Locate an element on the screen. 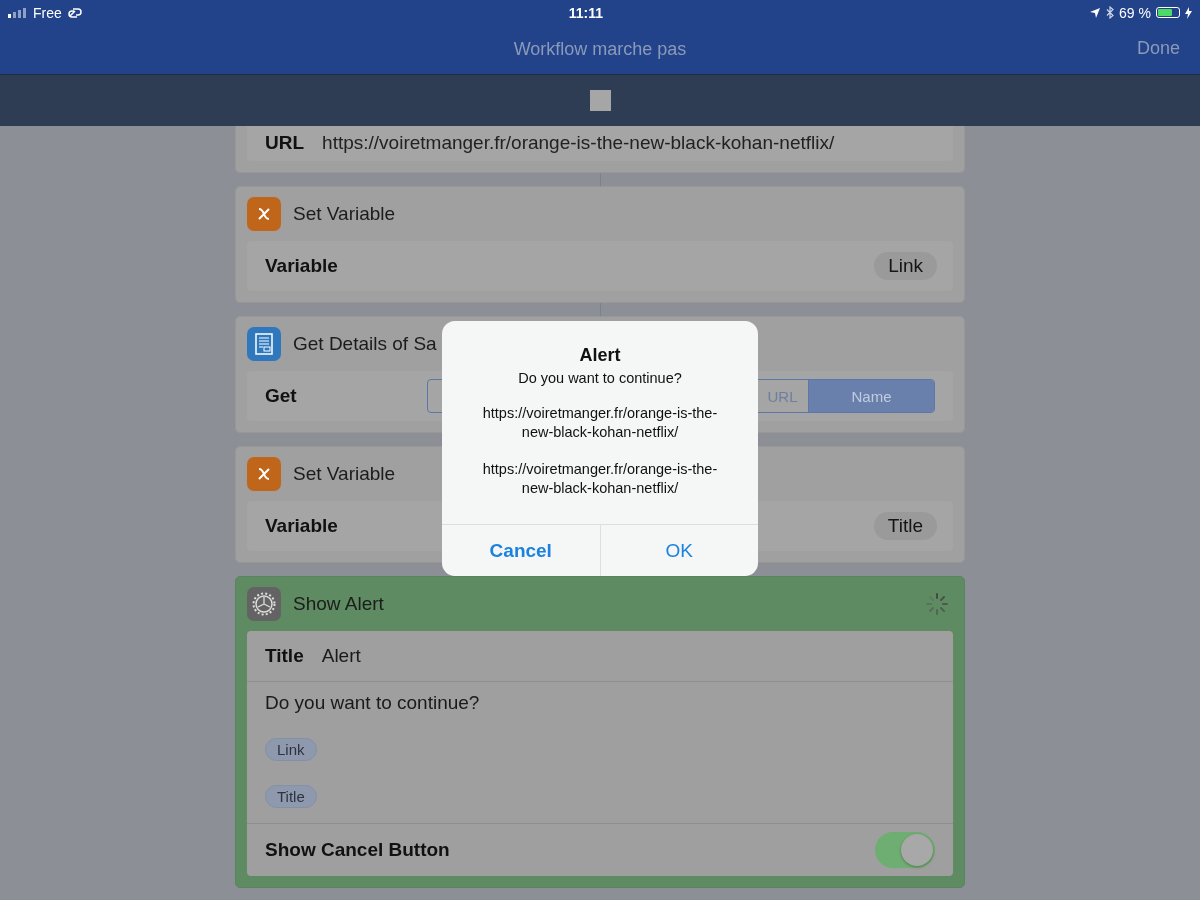 The width and height of the screenshot is (1200, 900). url-value: https://voiretmanger.fr/orange-is-the-new-black-kohan-netflix/ is located at coordinates (579, 143).